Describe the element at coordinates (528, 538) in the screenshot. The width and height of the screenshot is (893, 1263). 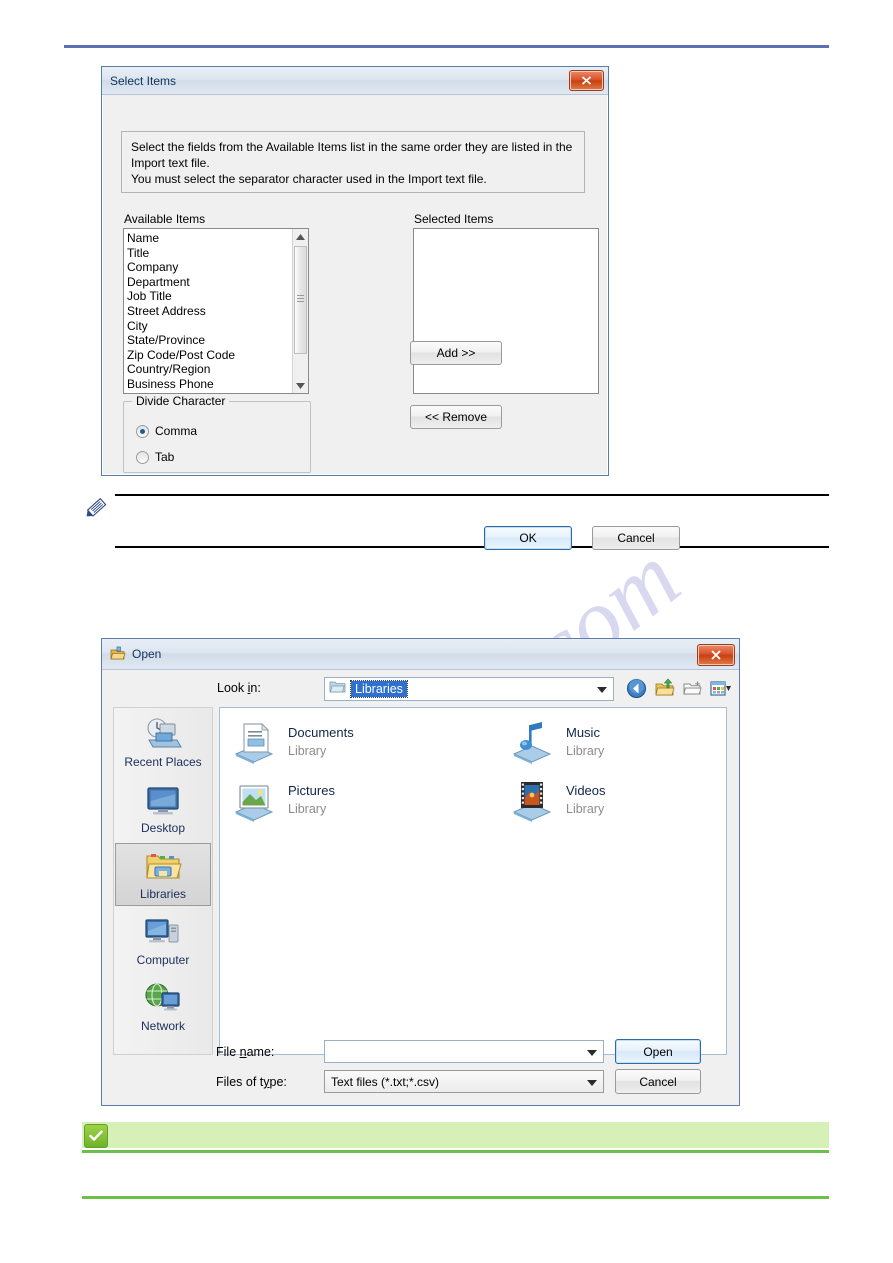
I see `ok-button: OK` at that location.